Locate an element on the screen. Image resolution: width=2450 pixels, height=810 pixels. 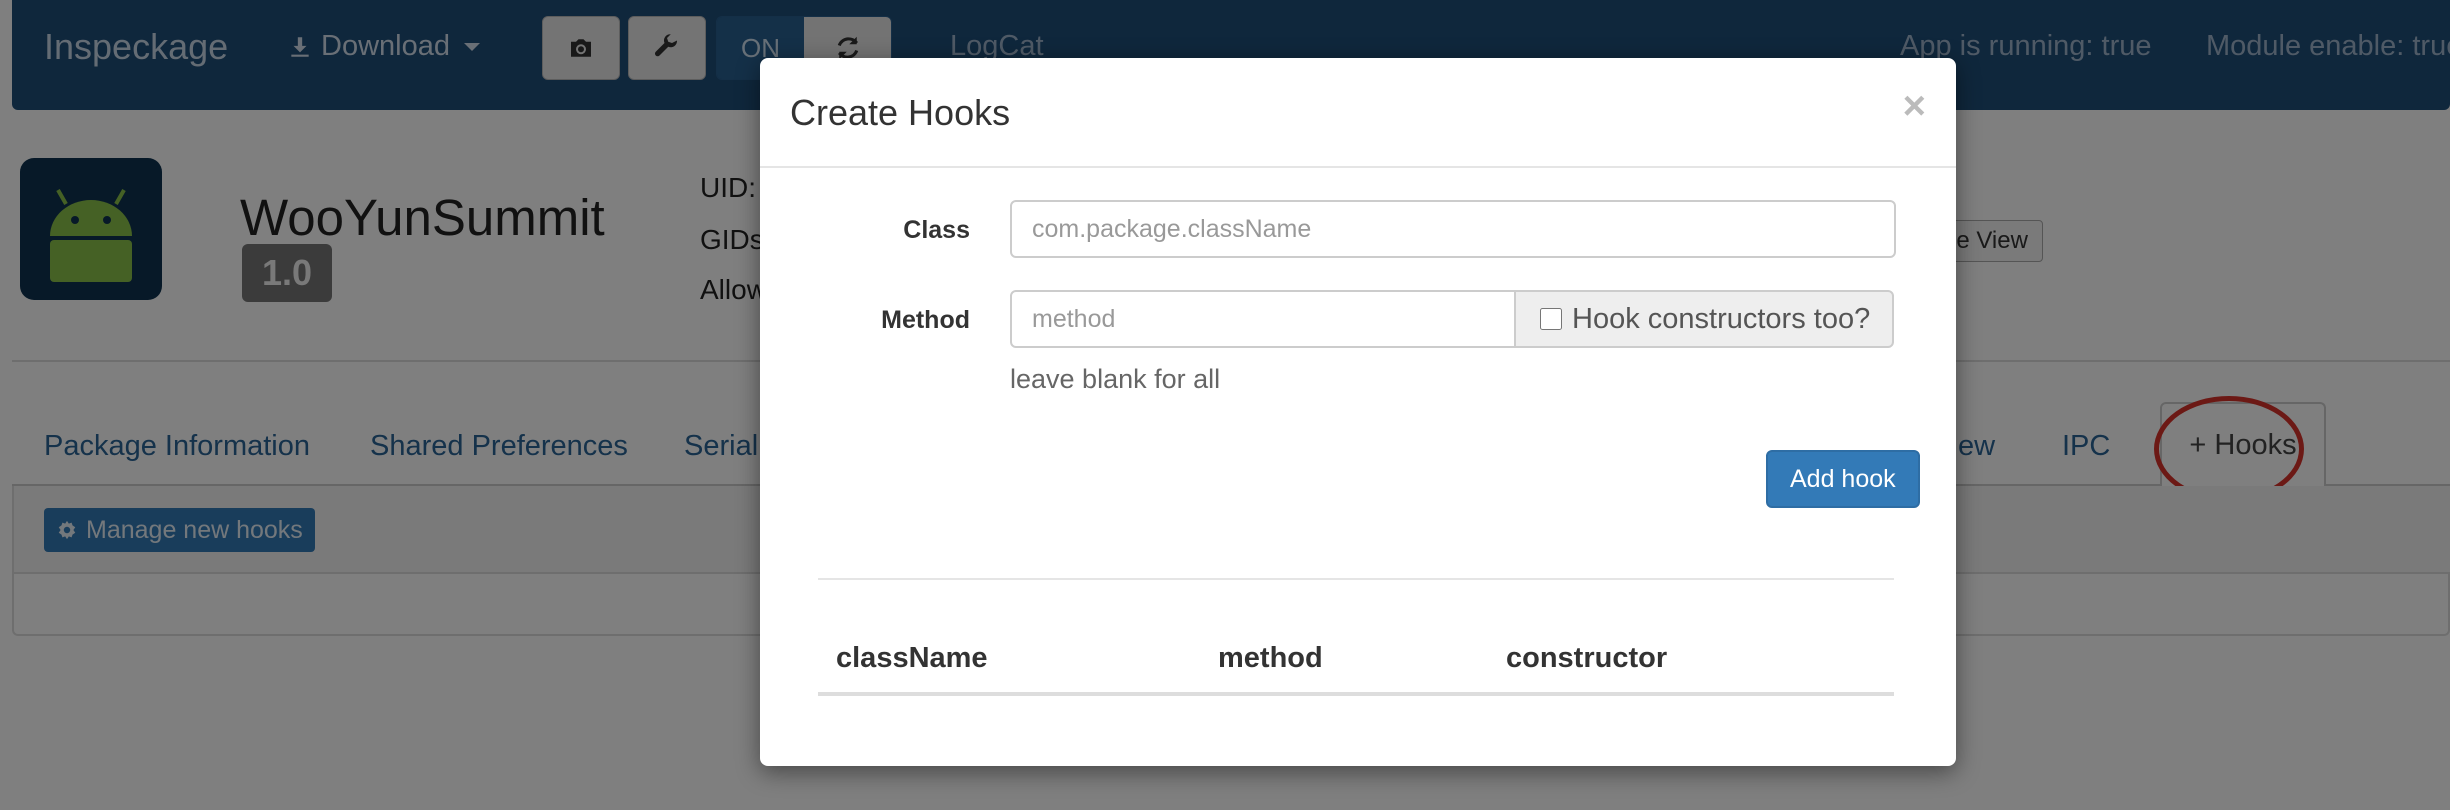
modal-divider is located at coordinates (1356, 579).